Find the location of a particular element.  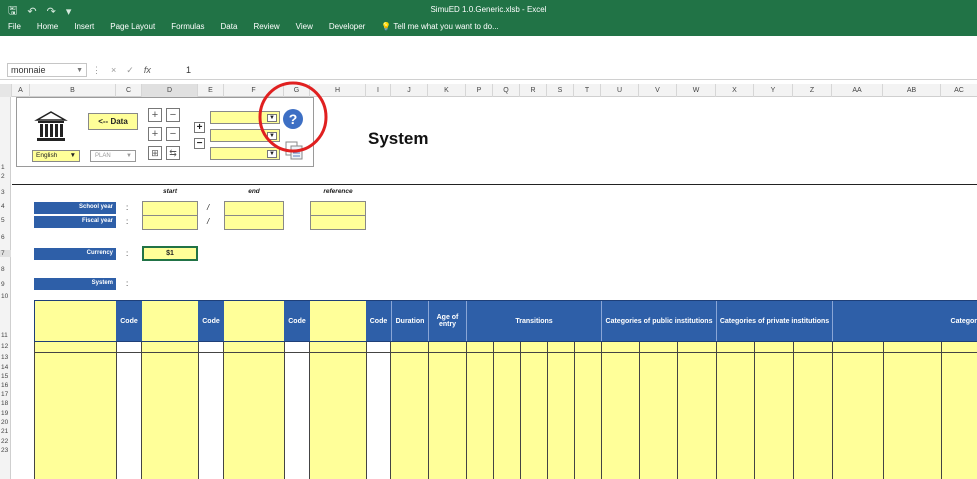

row-header: 2 is located at coordinates (5, 176).